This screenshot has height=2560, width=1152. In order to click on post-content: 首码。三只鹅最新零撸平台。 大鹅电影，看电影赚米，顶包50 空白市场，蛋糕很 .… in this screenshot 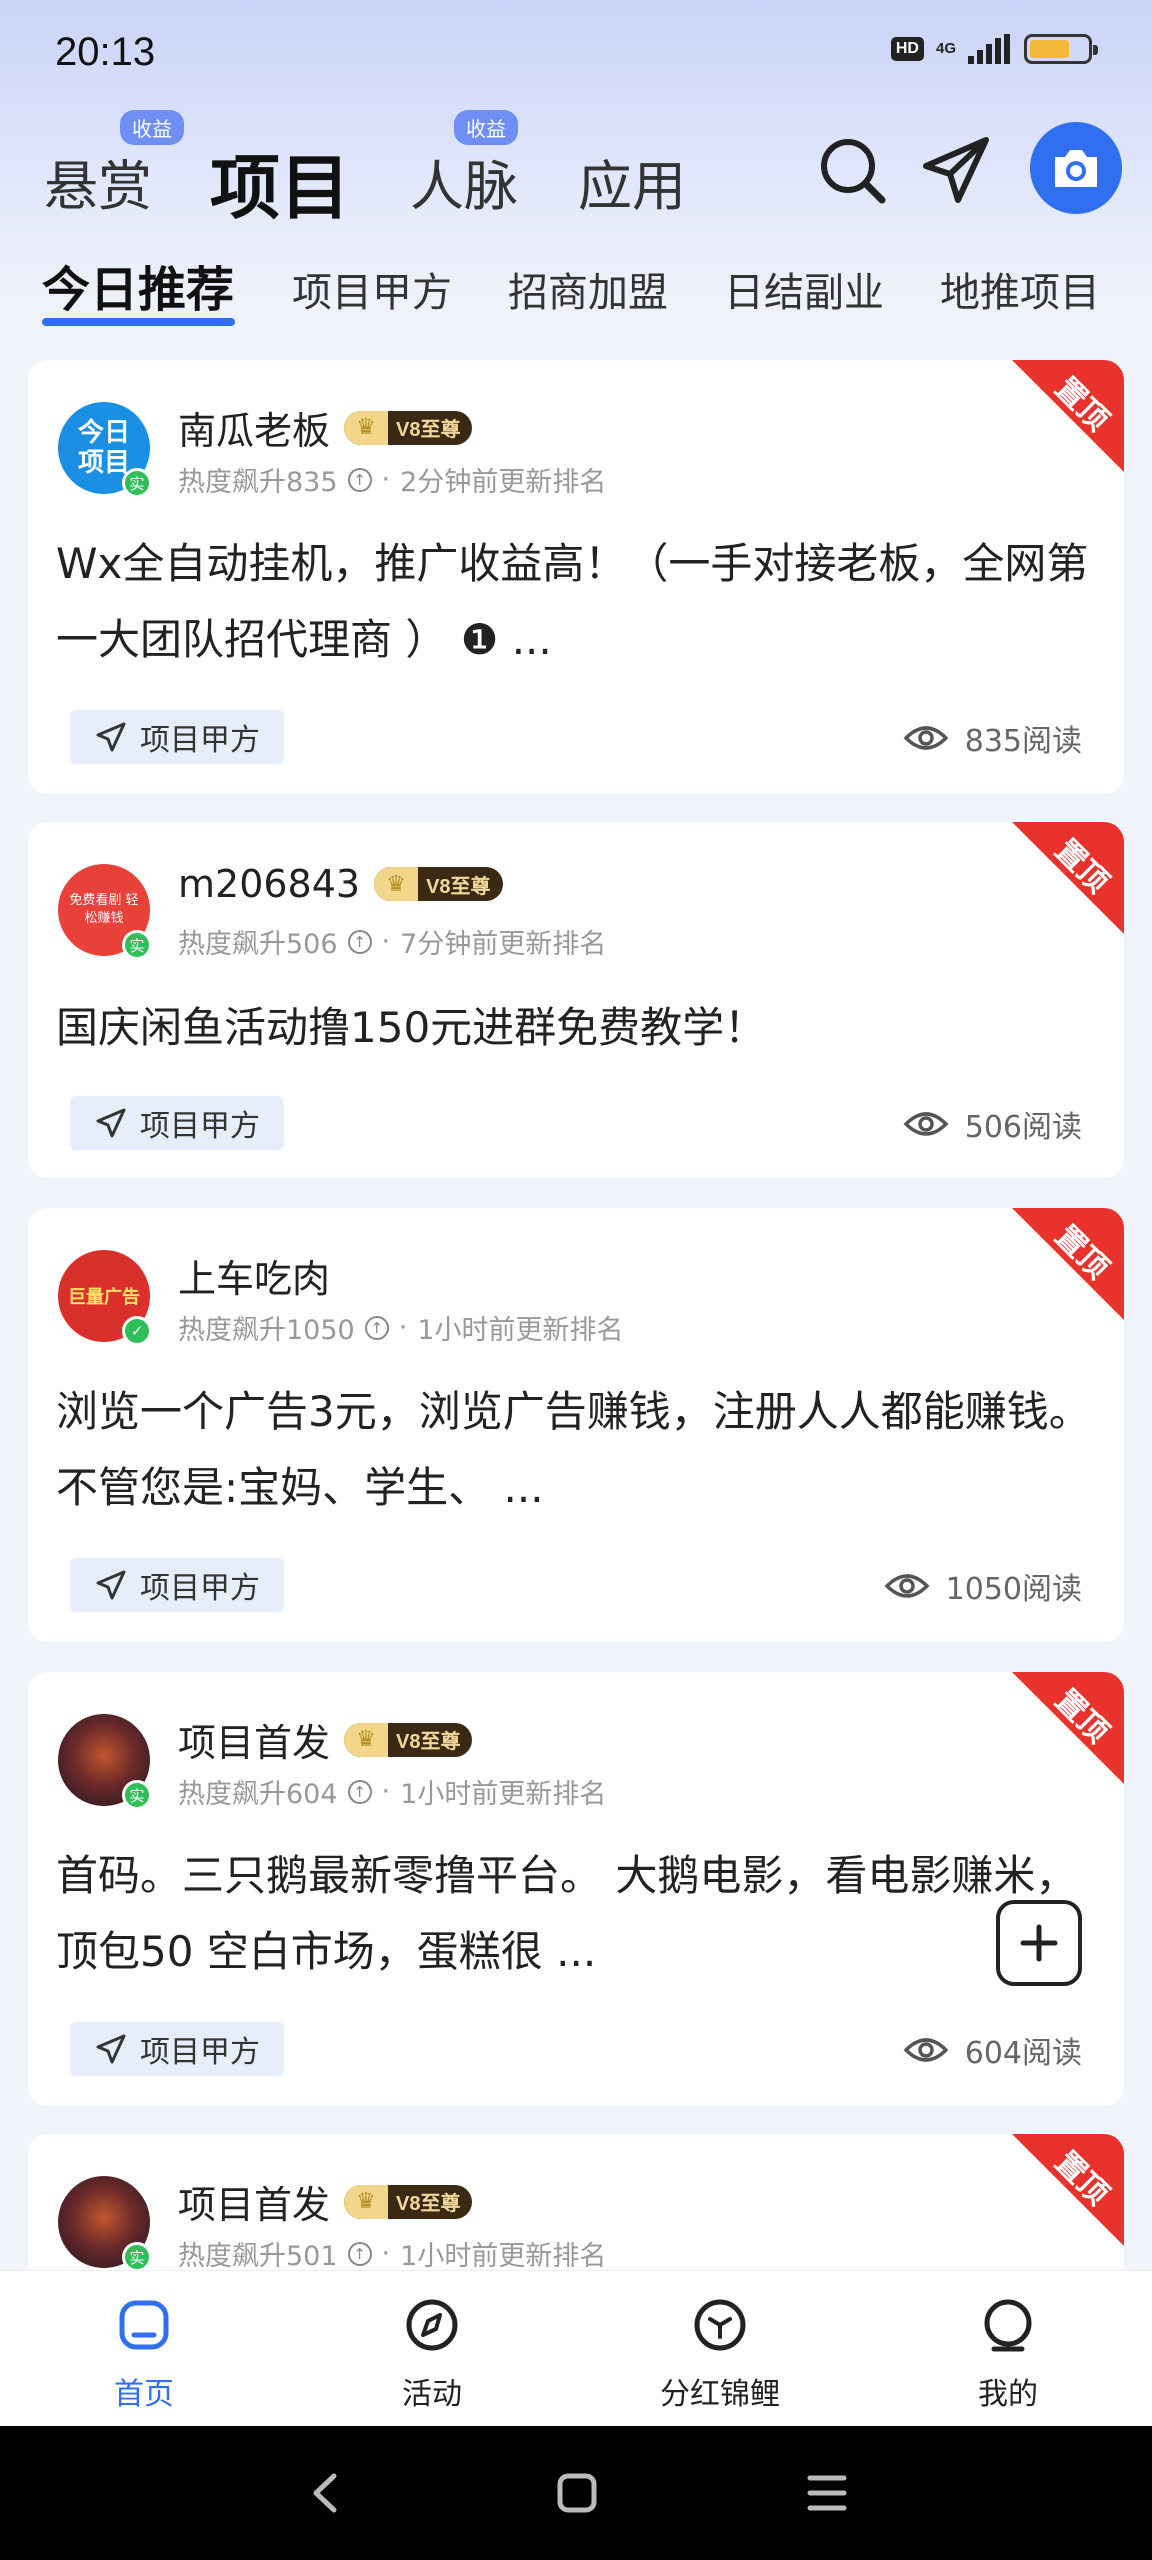, I will do `click(576, 1914)`.